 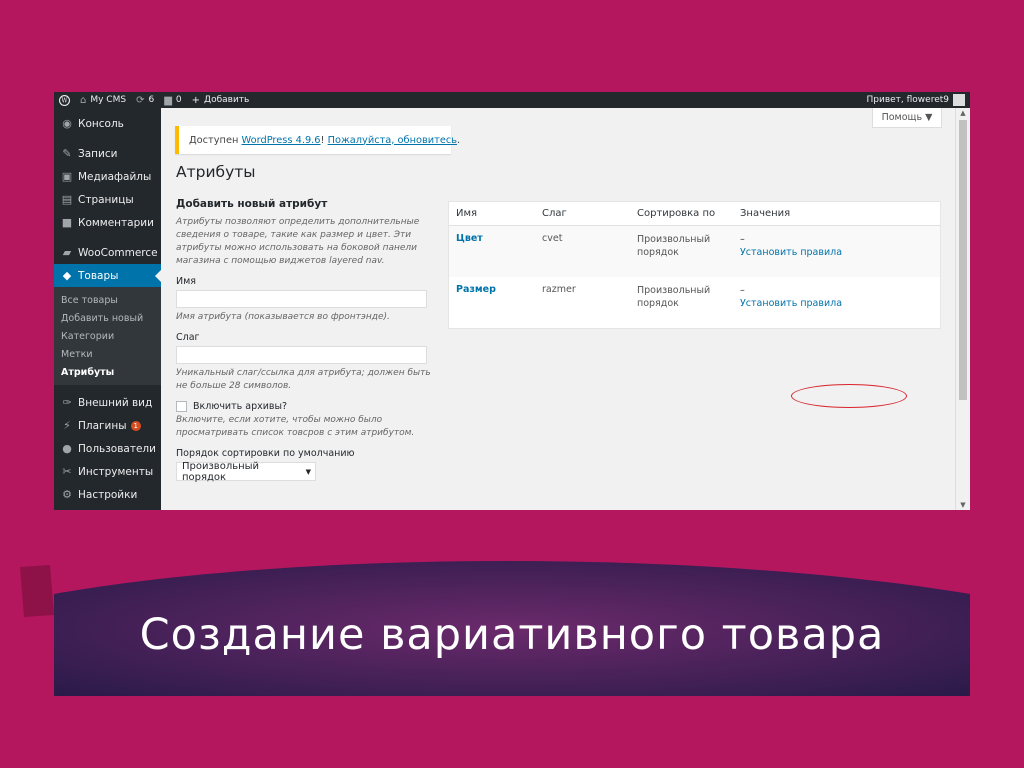 I want to click on media-icon: ▣, so click(x=67, y=176).